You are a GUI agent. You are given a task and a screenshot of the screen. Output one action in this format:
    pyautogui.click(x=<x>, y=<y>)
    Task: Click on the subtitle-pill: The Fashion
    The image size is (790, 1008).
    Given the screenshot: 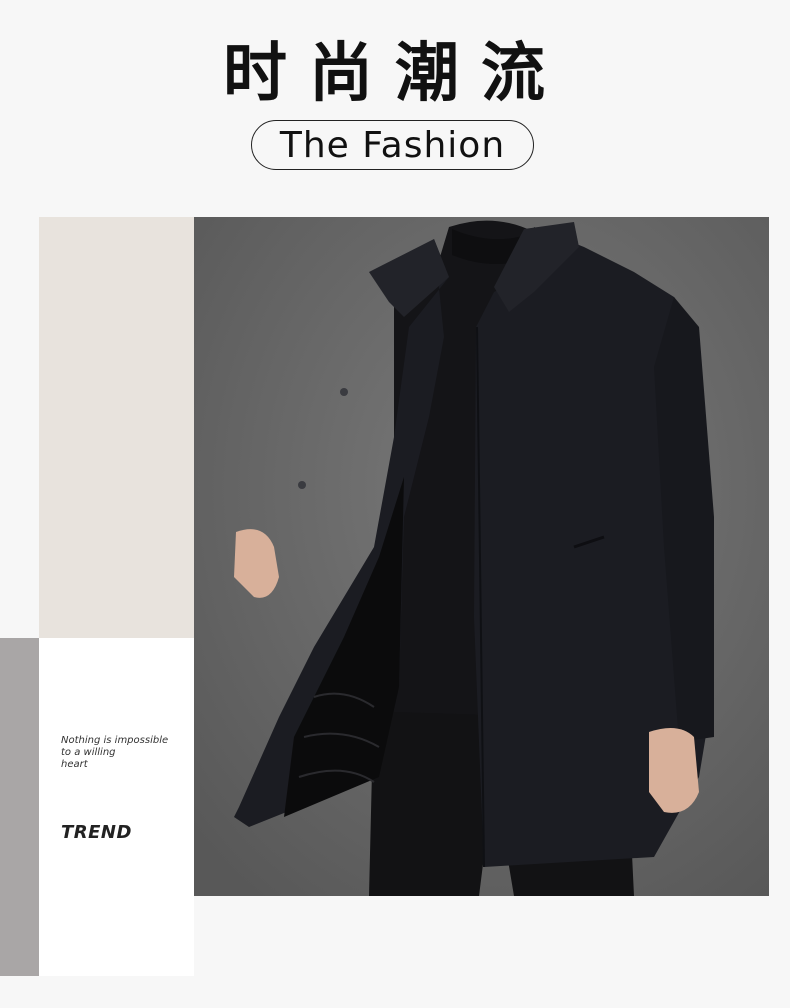 What is the action you would take?
    pyautogui.click(x=392, y=145)
    